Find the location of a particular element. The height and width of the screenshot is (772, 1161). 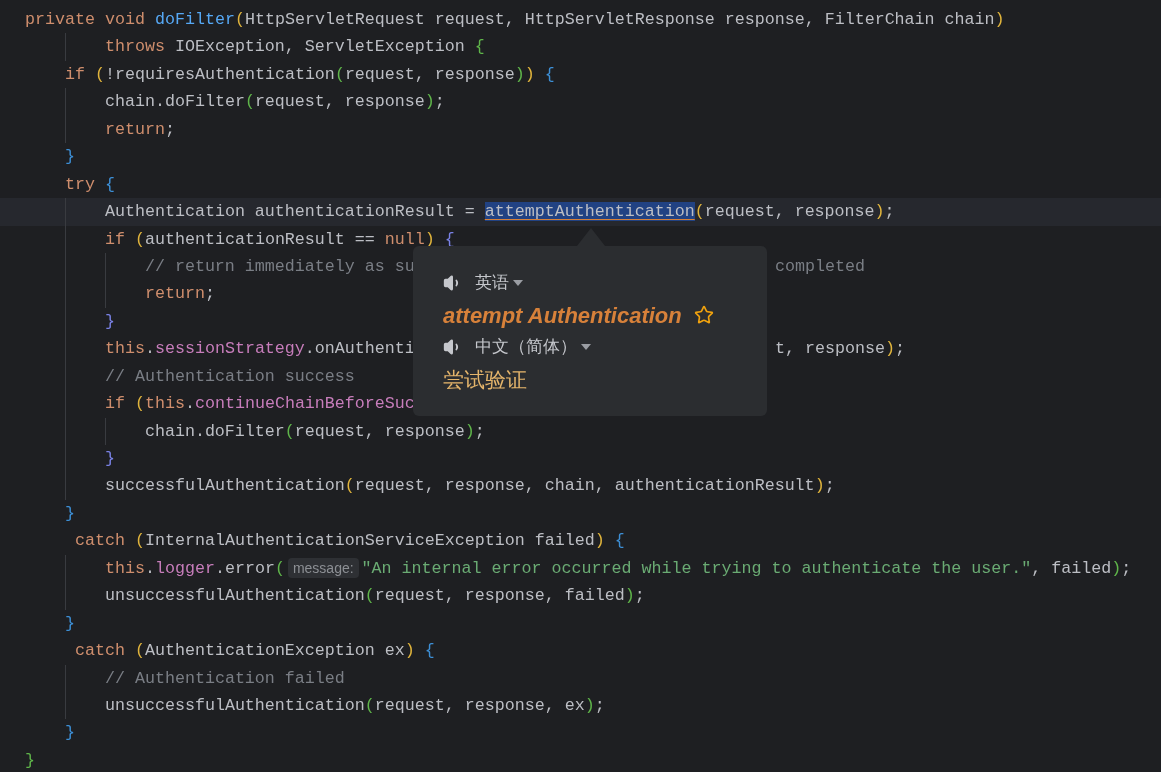

code-line: this.logger.error( is located at coordinates (194, 568).